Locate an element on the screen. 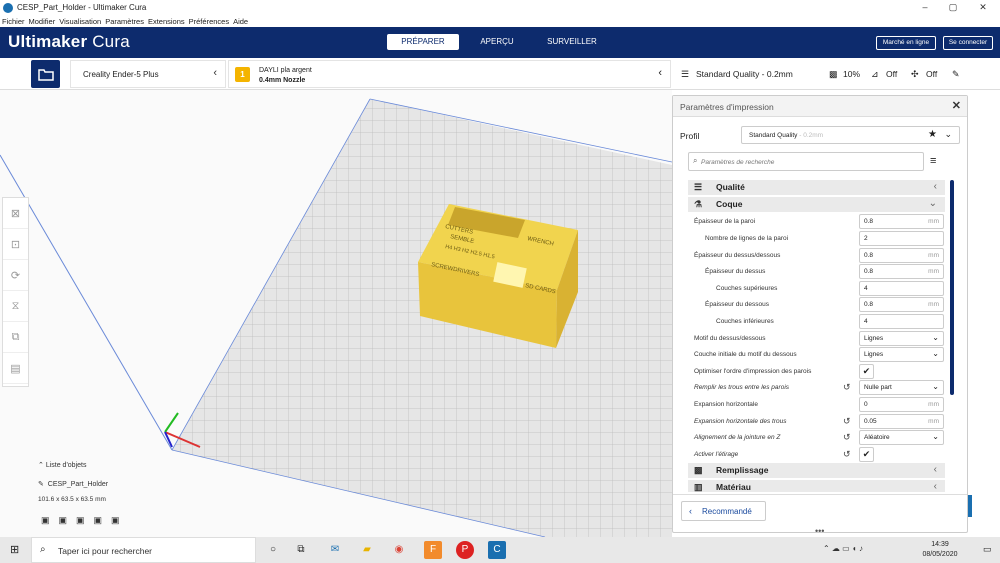 The height and width of the screenshot is (563, 1000). top-thickness-input: 0.8 mm is located at coordinates (901, 271).